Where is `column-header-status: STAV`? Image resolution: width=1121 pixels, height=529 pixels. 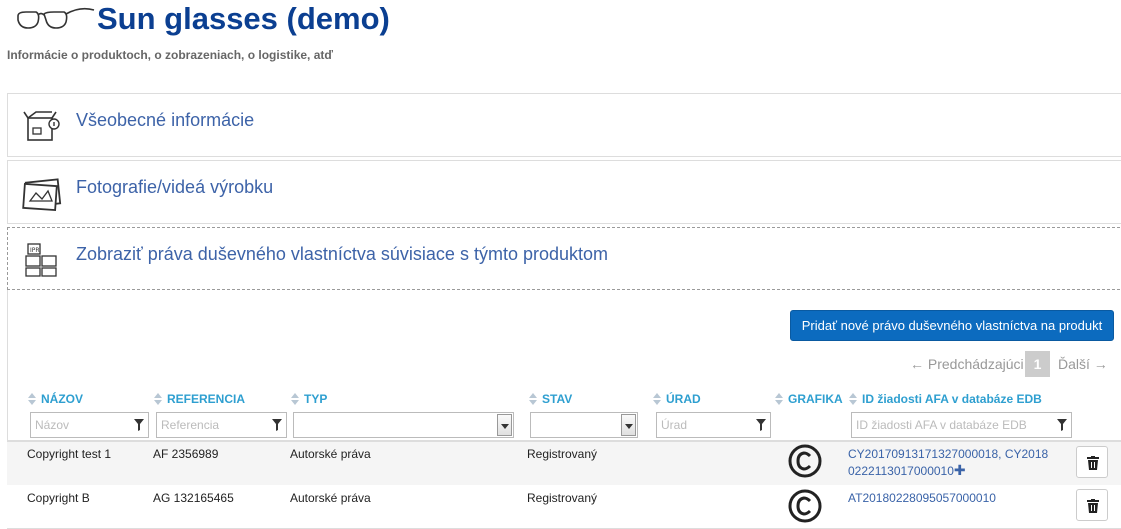 column-header-status: STAV is located at coordinates (550, 399).